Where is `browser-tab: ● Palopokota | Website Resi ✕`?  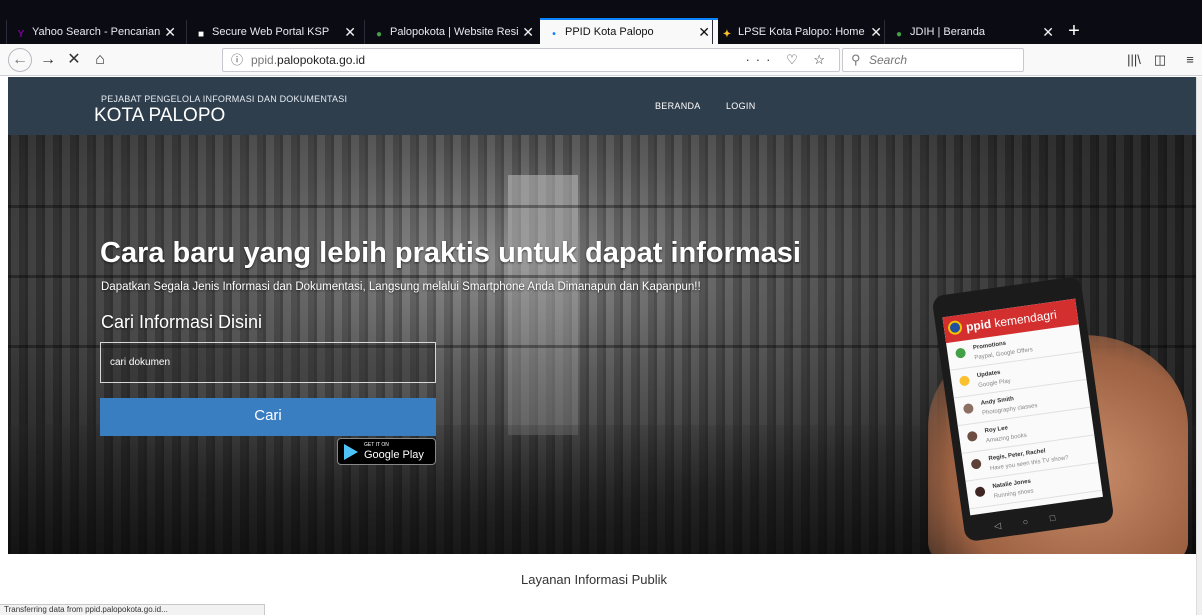
browser-tab: ● Palopokota | Website Resi ✕ is located at coordinates (453, 32).